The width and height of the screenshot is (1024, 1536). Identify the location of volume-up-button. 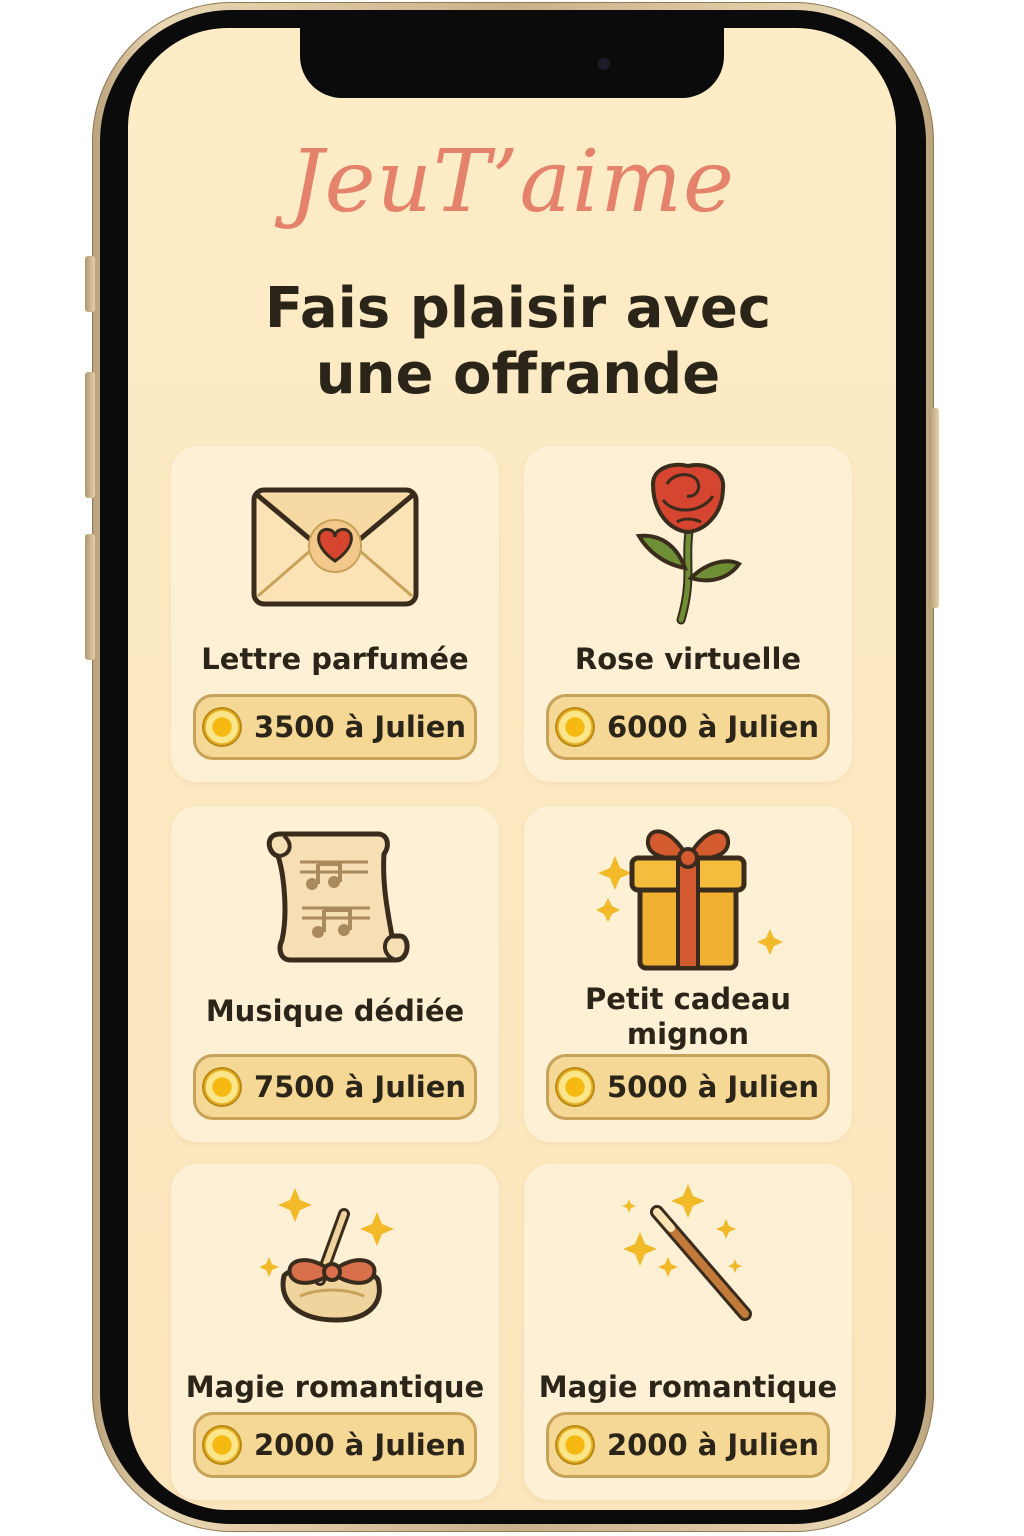
(90, 435).